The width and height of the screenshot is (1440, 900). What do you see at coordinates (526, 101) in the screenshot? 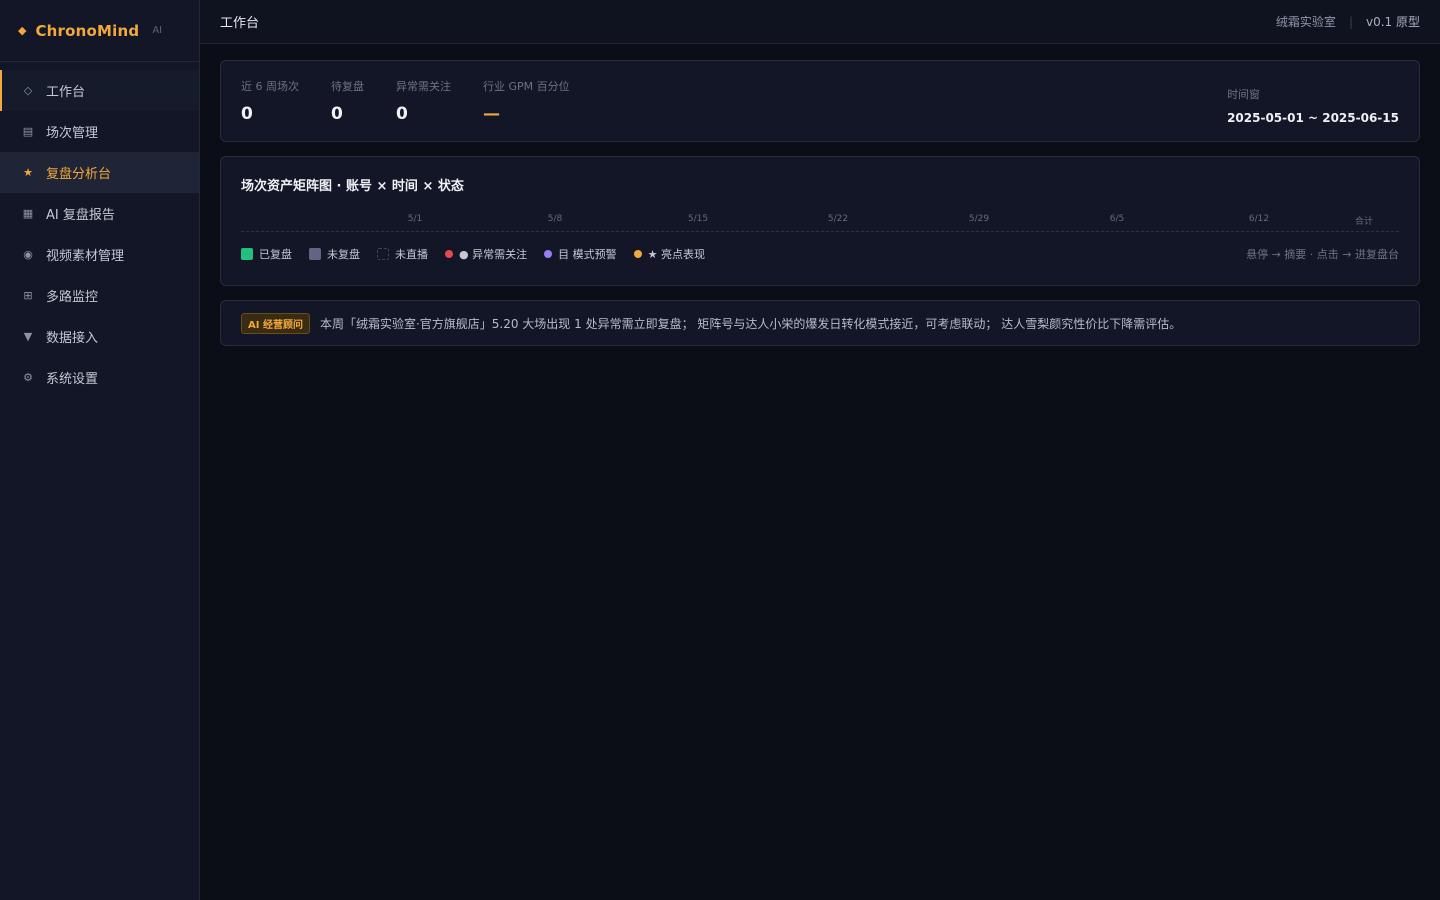
I see `kpi-item: 行业 GPM 百分位 —` at bounding box center [526, 101].